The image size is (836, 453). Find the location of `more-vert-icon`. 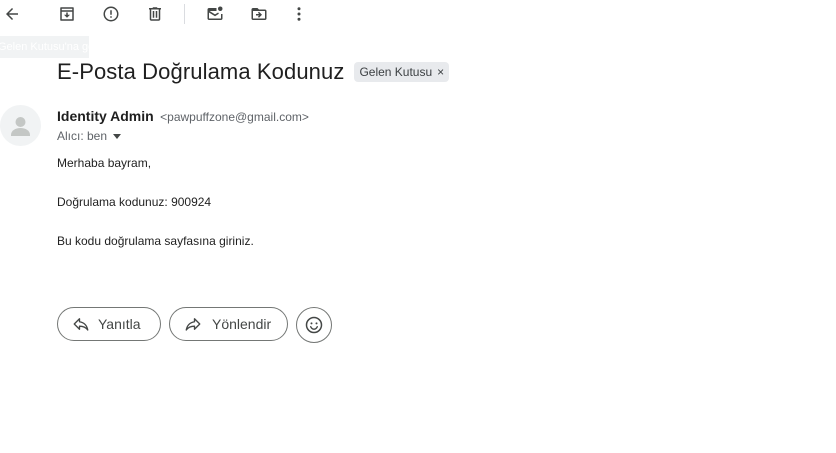

more-vert-icon is located at coordinates (299, 14).